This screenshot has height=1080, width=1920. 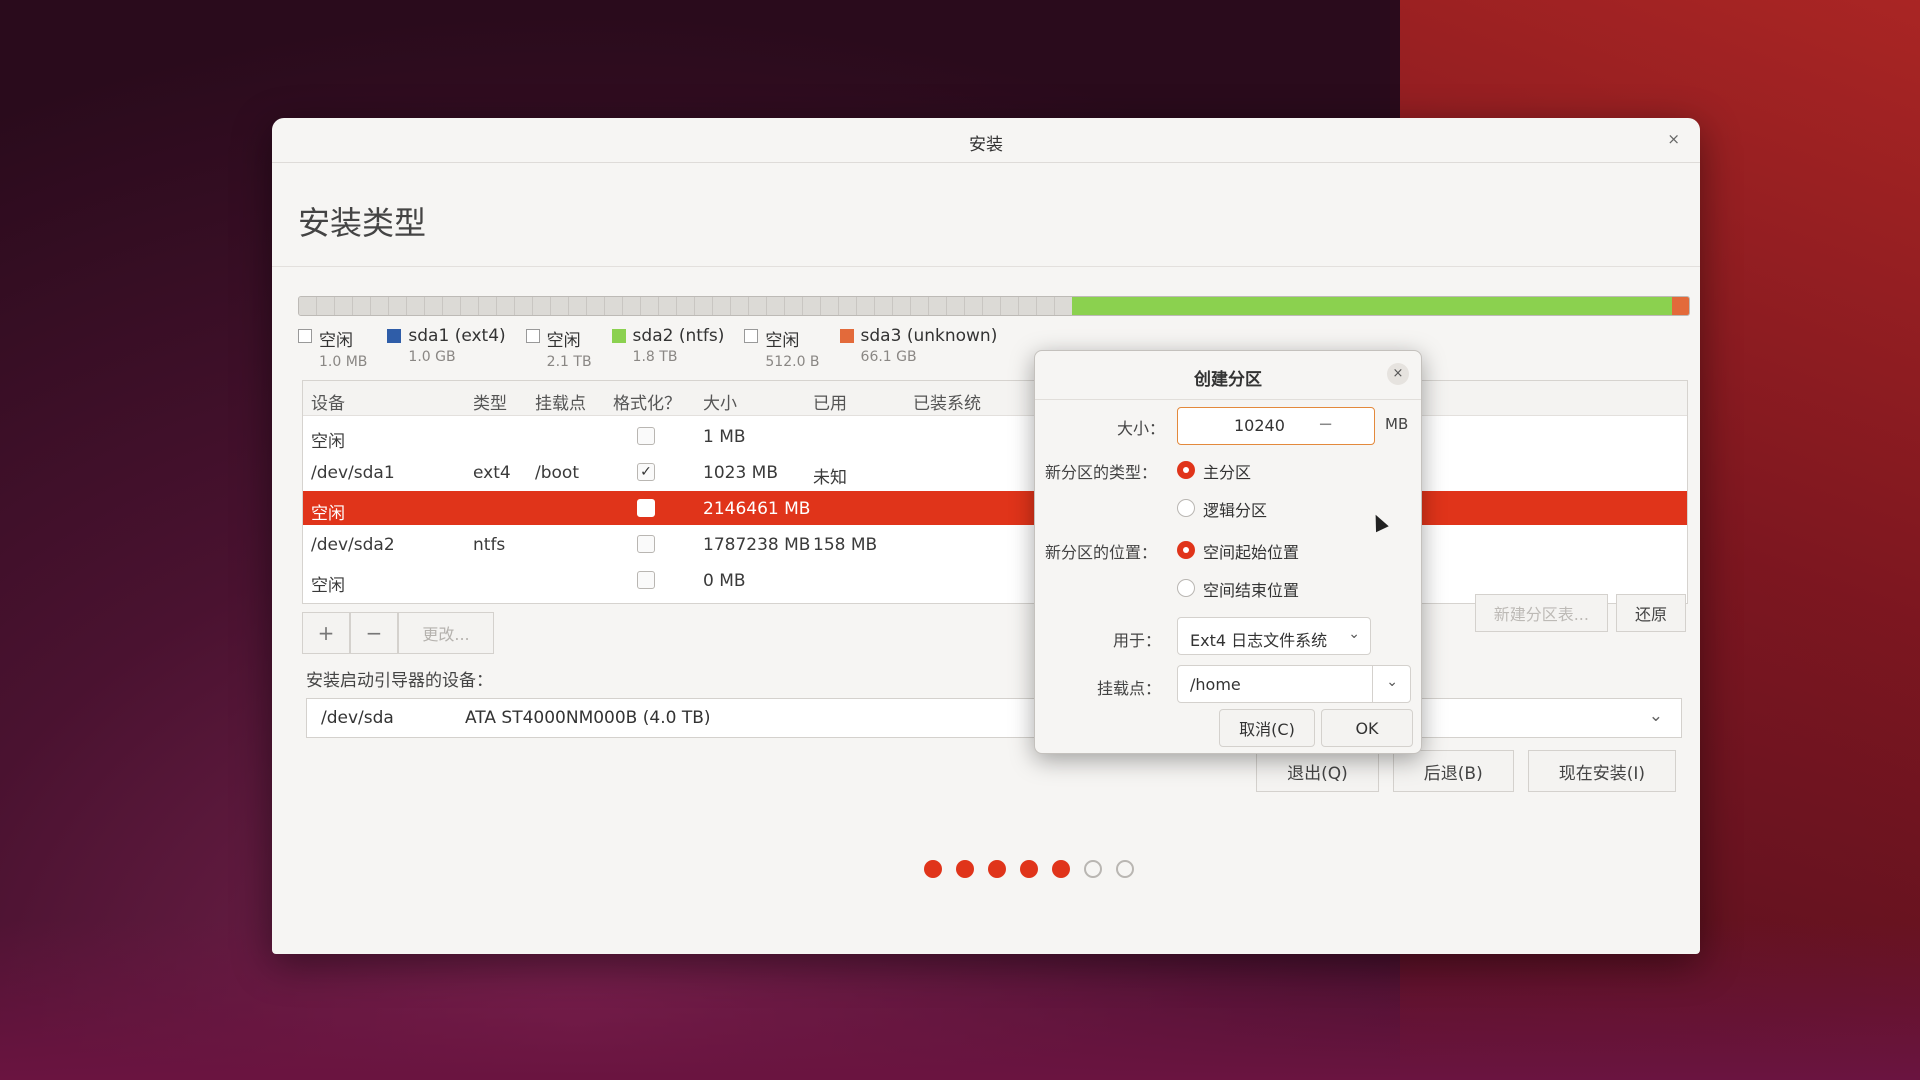 I want to click on bootloader-device-label: 安装启动引导器的设备：, so click(x=399, y=681).